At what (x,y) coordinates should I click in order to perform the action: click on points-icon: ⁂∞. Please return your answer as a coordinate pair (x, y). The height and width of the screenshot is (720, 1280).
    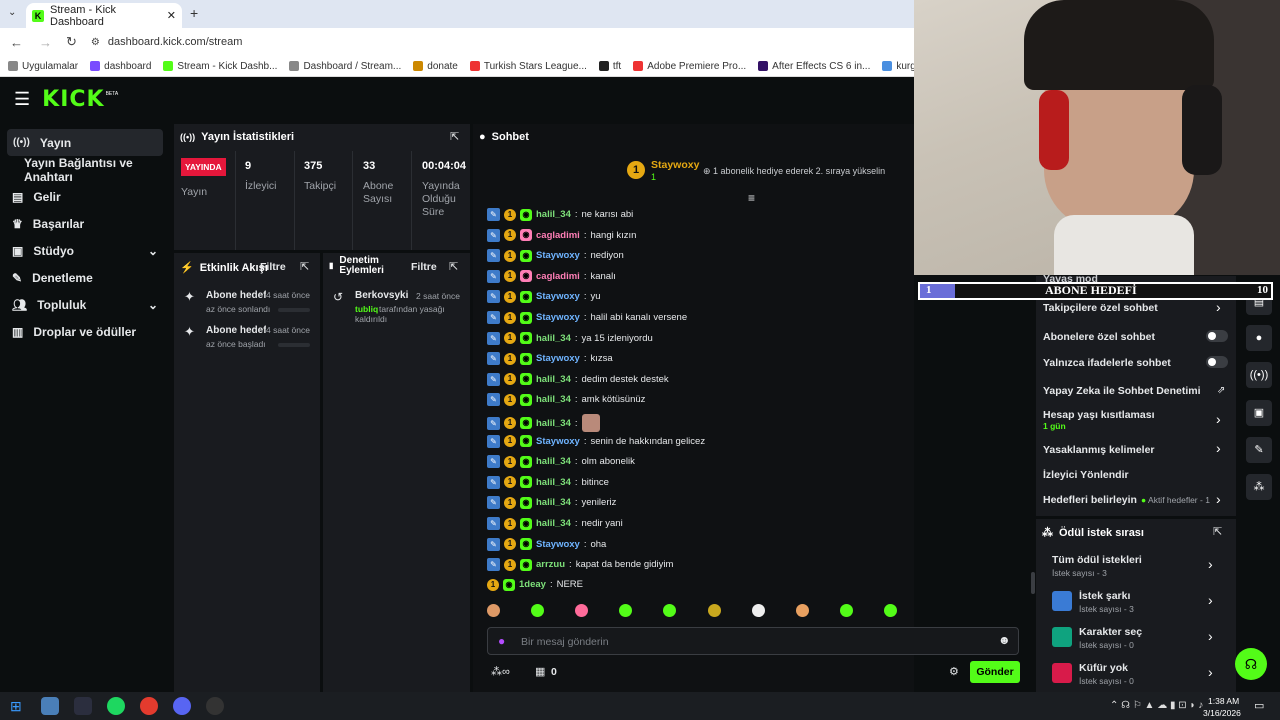
    Looking at the image, I should click on (500, 671).